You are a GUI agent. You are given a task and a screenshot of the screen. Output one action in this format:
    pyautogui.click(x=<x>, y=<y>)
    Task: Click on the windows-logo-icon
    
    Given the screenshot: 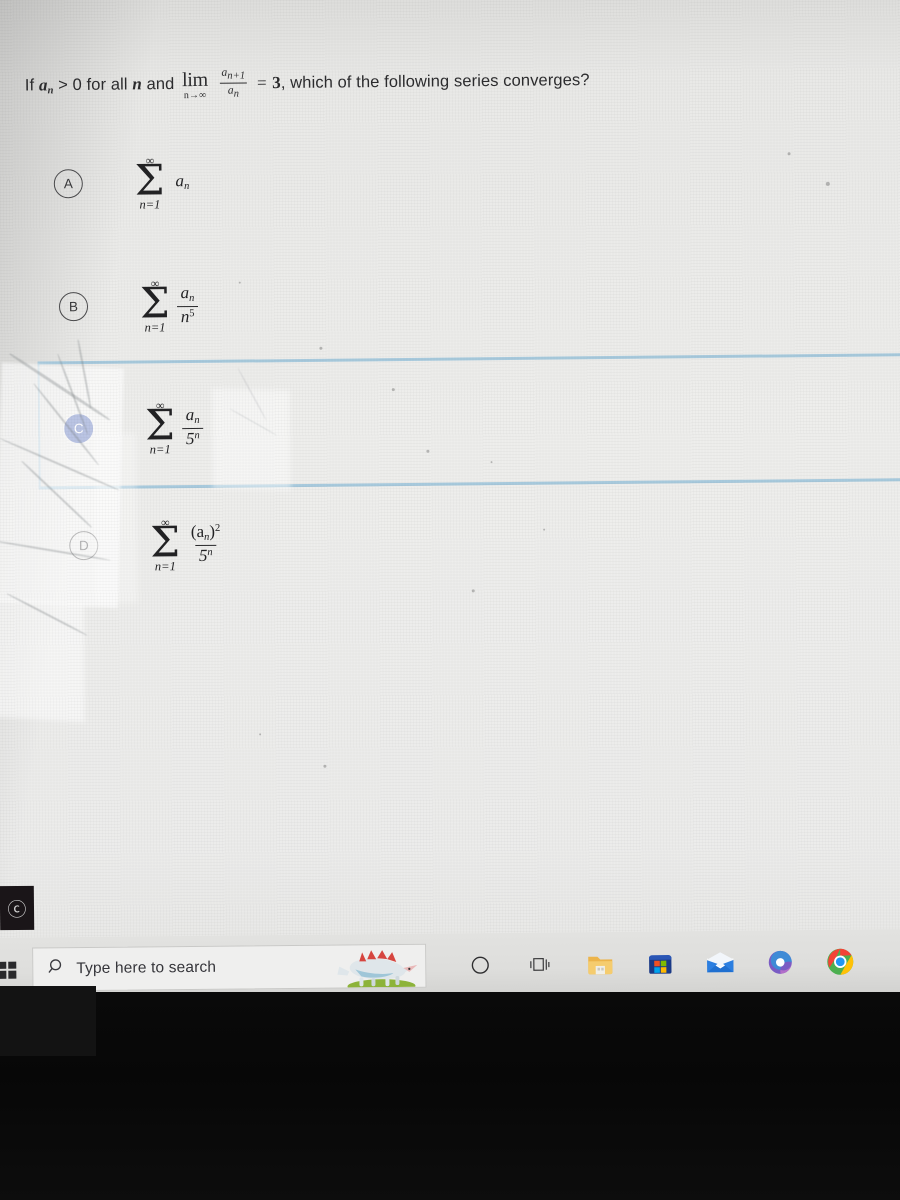 What is the action you would take?
    pyautogui.click(x=8, y=970)
    